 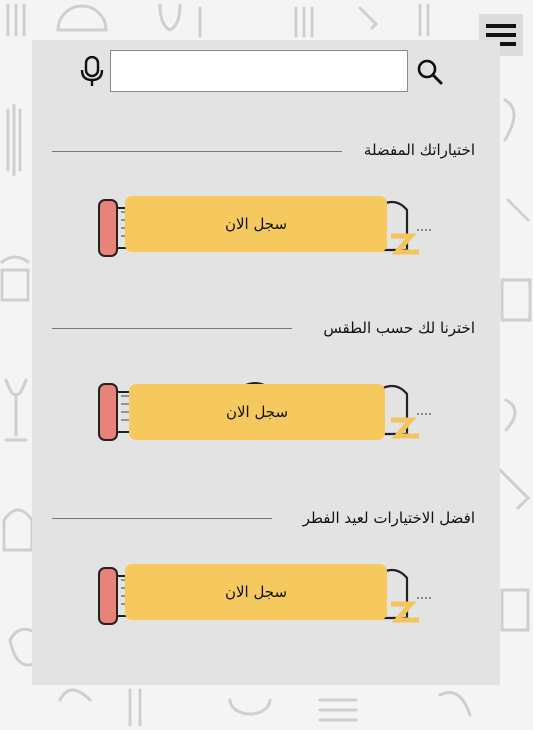 I want to click on search-input, so click(x=259, y=71).